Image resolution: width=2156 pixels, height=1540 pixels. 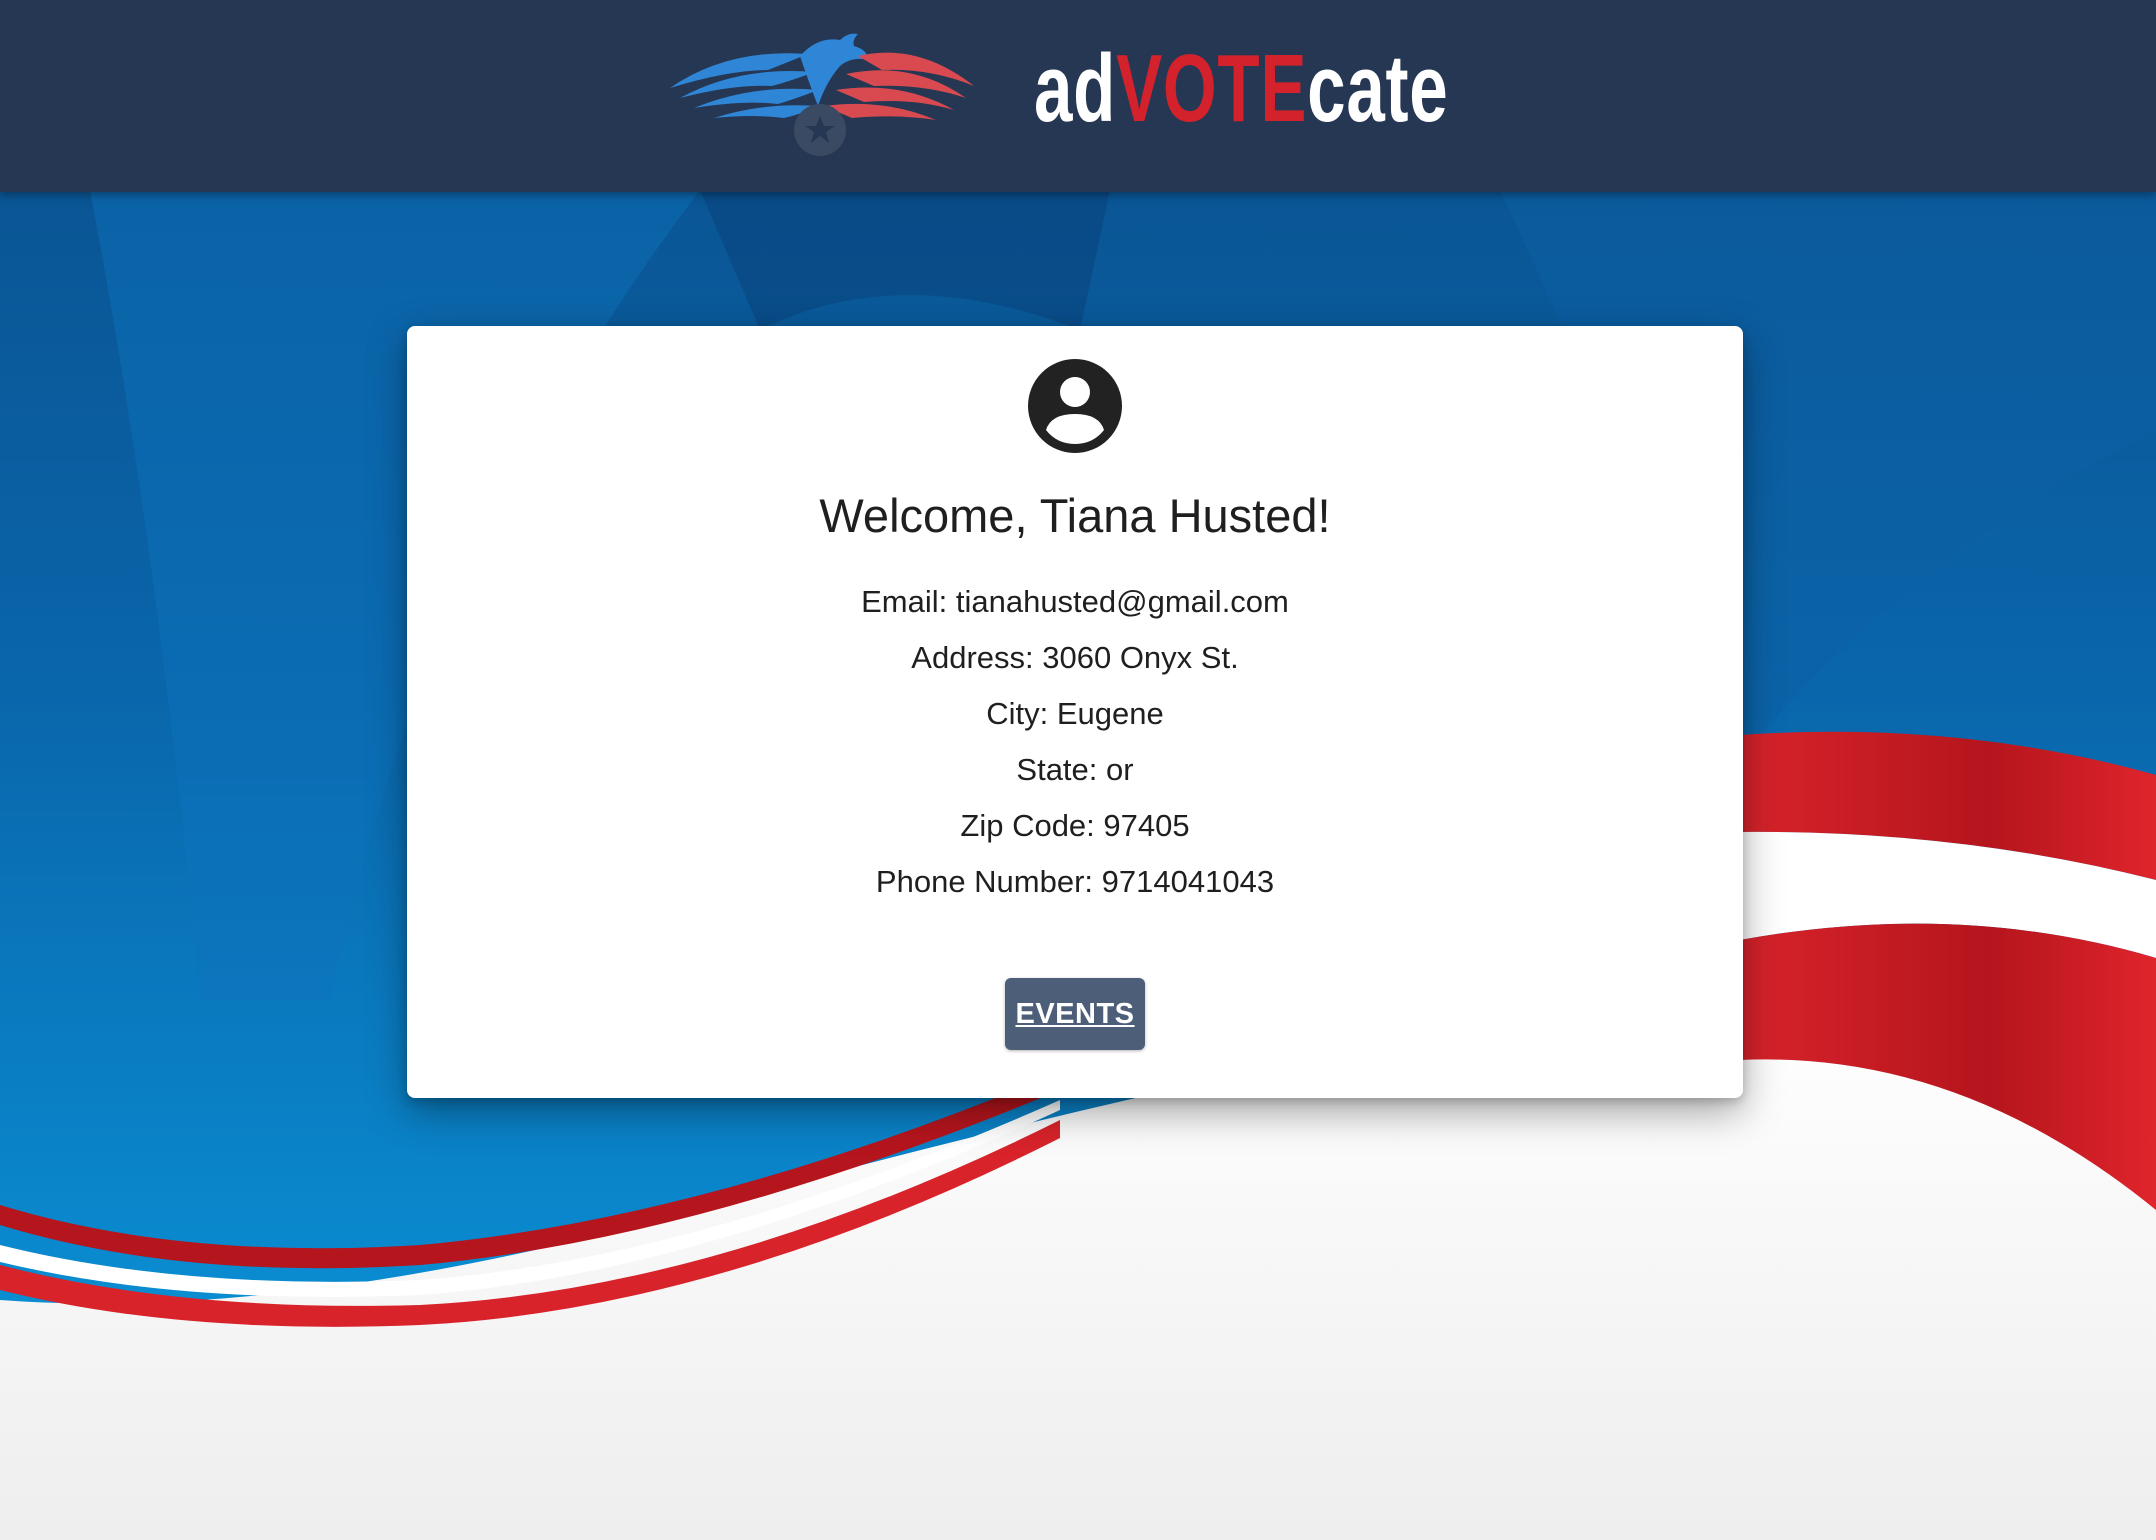 What do you see at coordinates (1075, 88) in the screenshot?
I see `brand-prefix: ad` at bounding box center [1075, 88].